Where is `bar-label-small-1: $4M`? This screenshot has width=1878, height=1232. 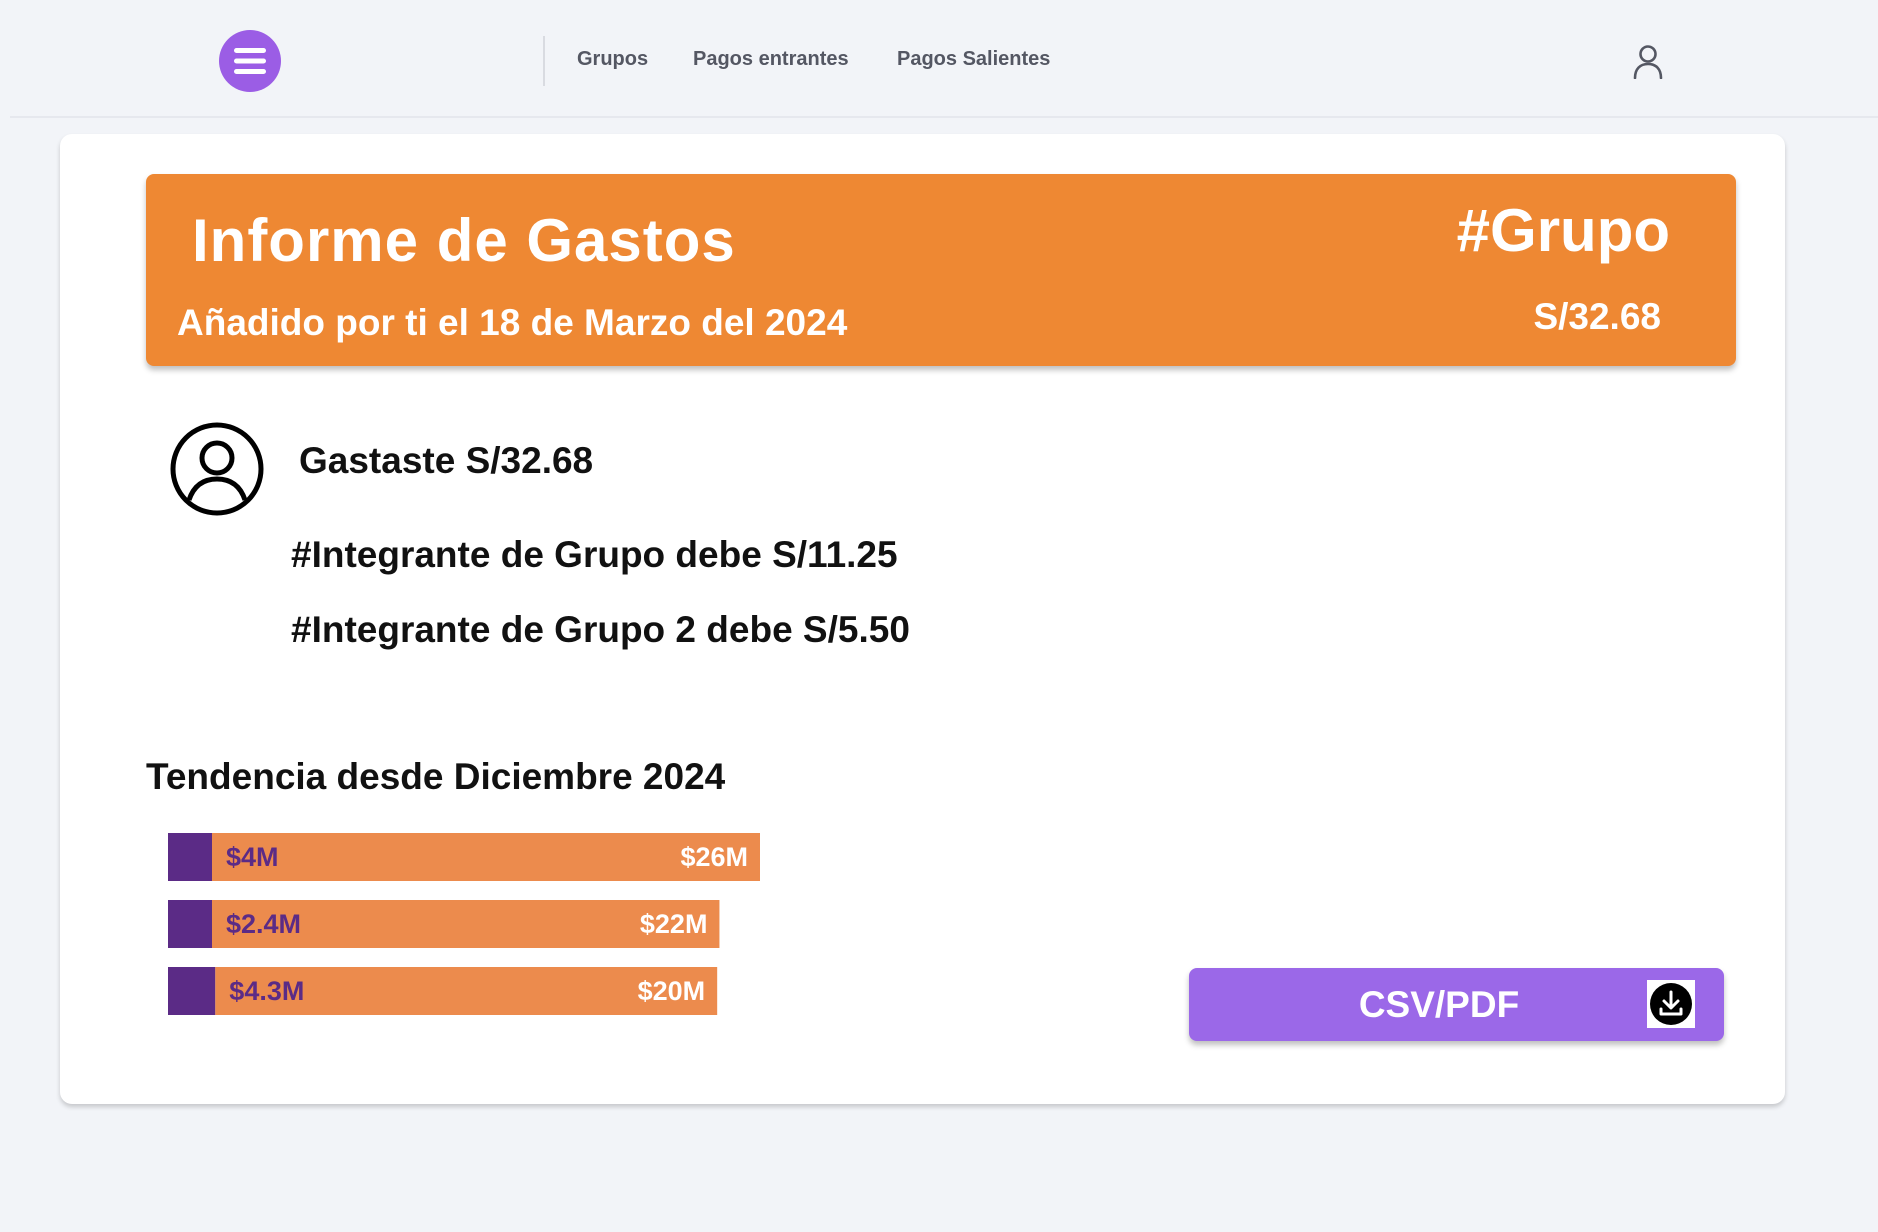
bar-label-small-1: $4M is located at coordinates (252, 857).